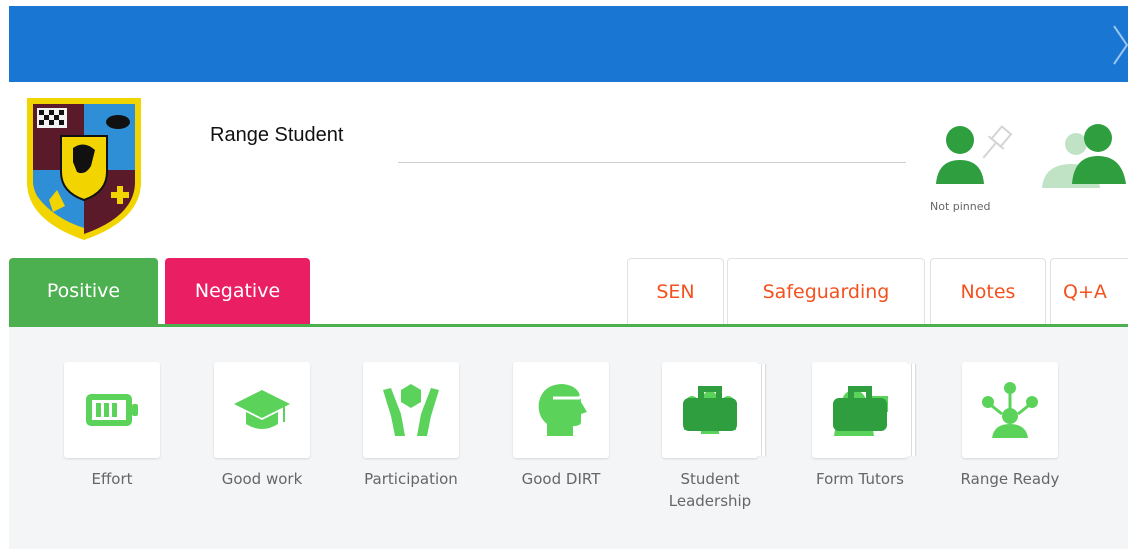 Image resolution: width=1128 pixels, height=549 pixels. I want to click on behaviour-card-form-tutors, so click(863, 410).